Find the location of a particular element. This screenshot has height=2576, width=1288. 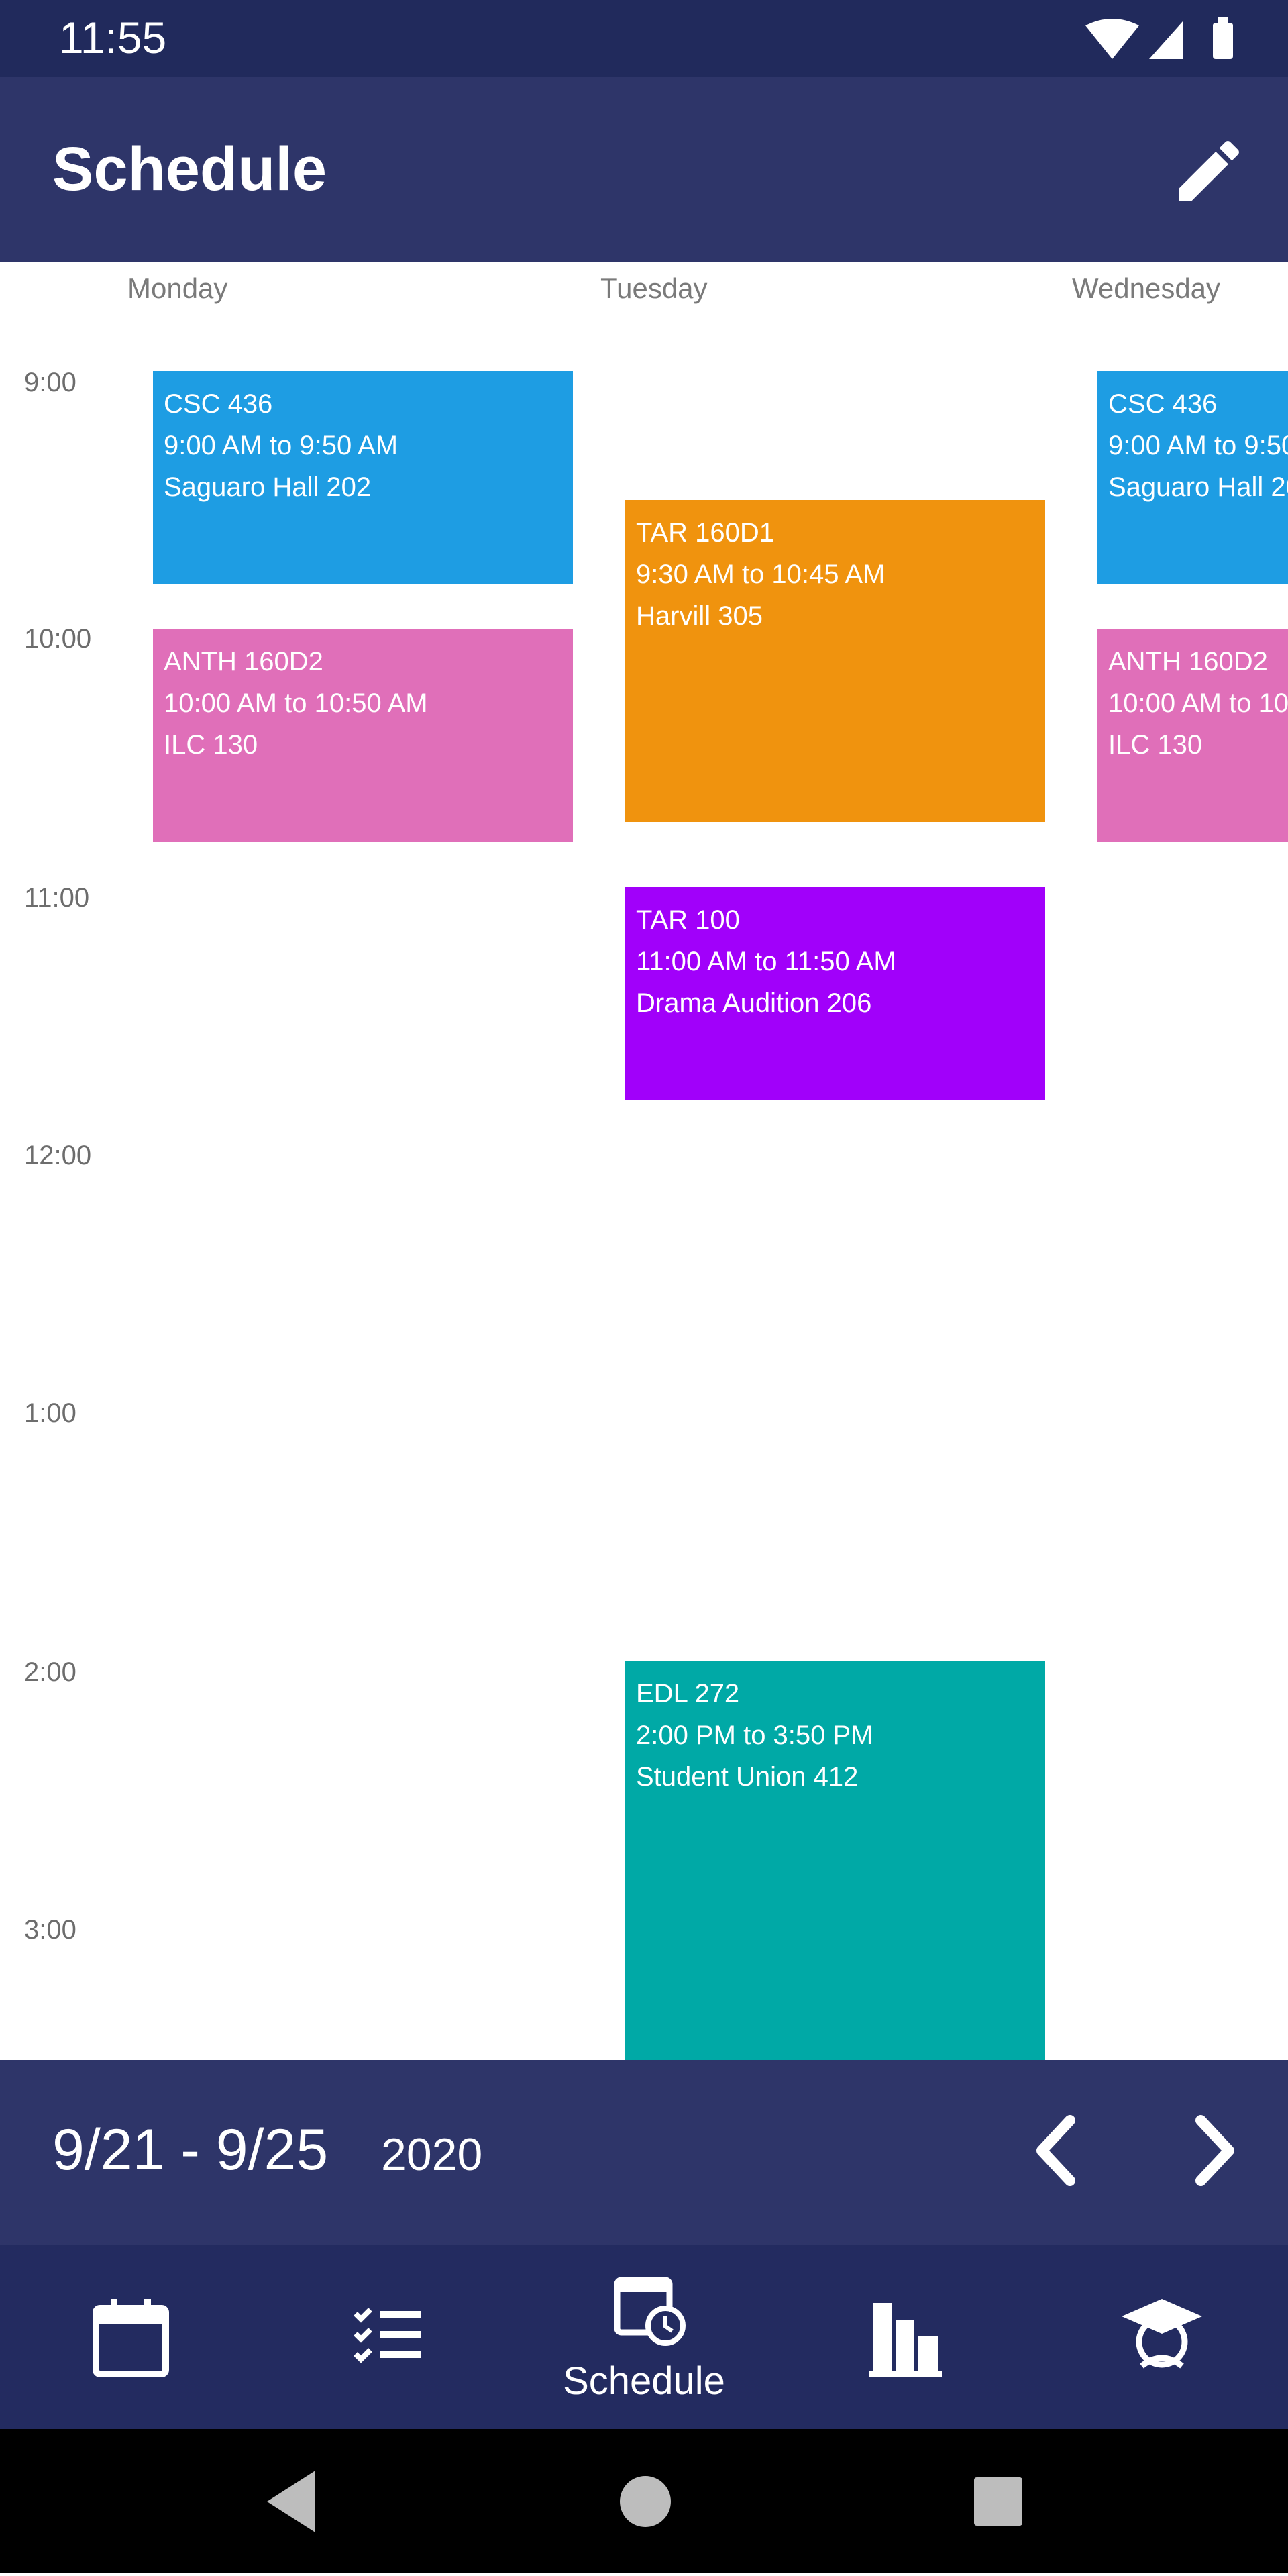

nav-calendar is located at coordinates (131, 2335).